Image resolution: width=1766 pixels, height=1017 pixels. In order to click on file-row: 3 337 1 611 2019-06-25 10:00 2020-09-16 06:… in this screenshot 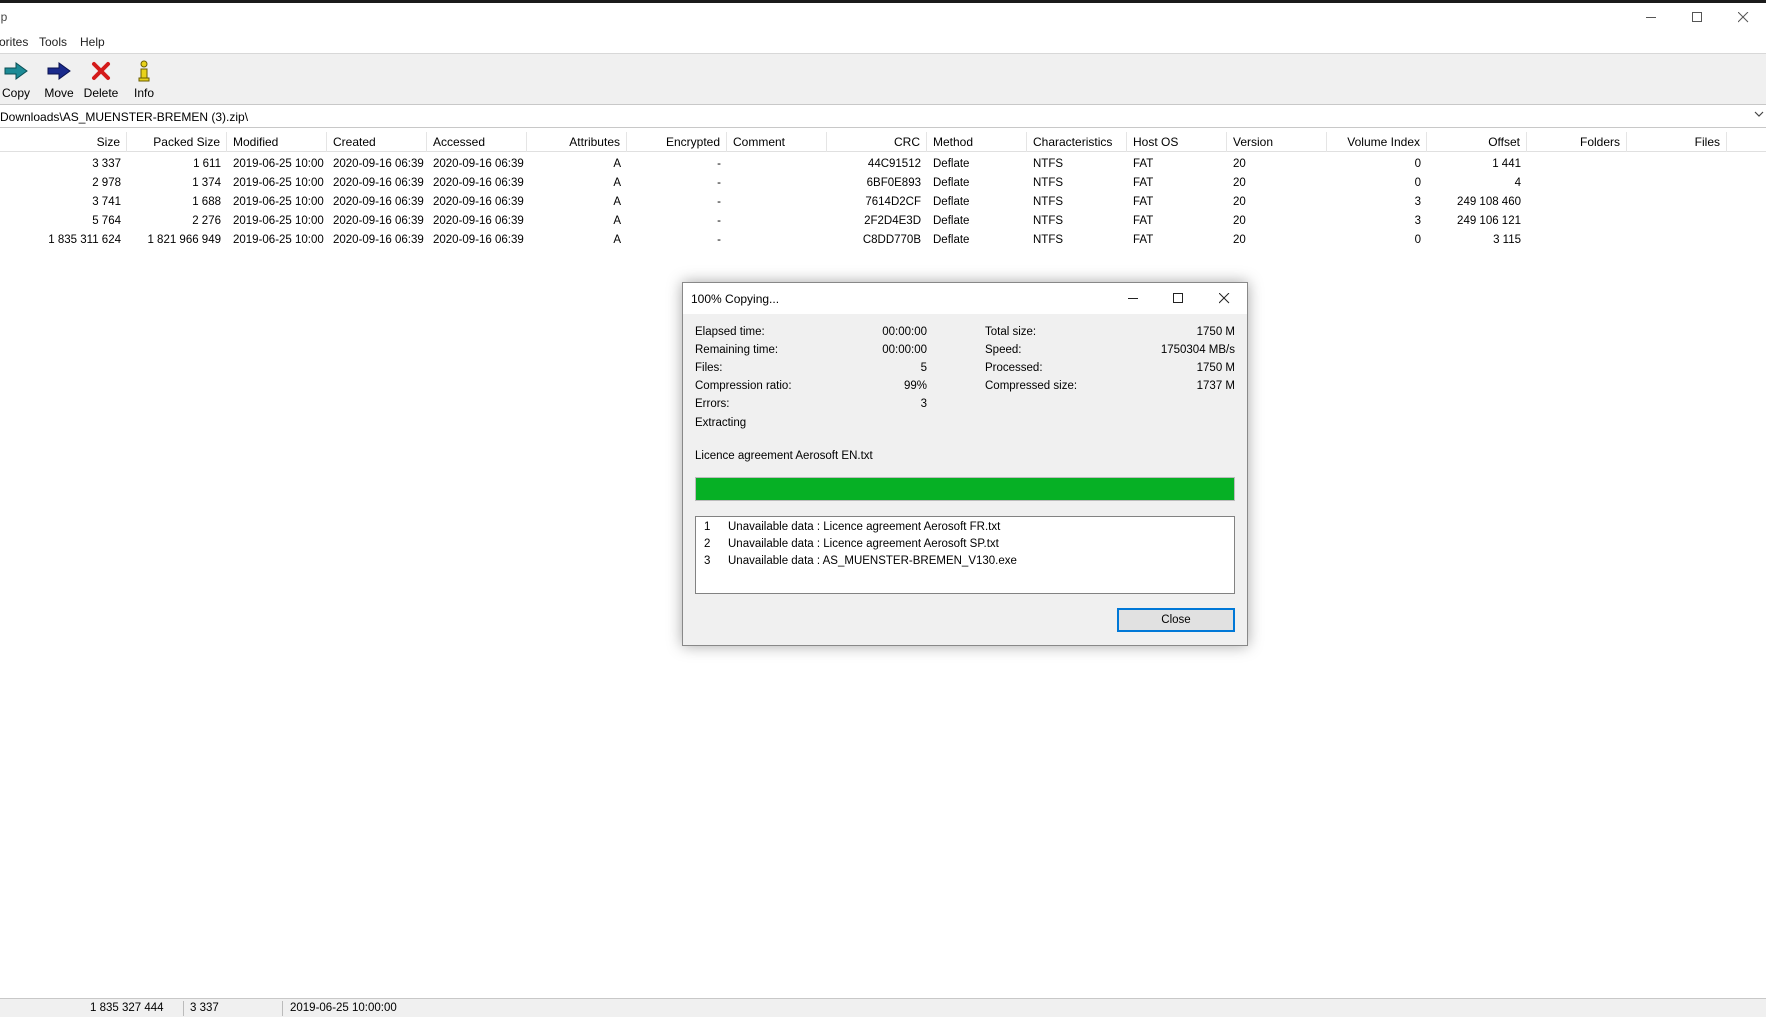, I will do `click(883, 164)`.